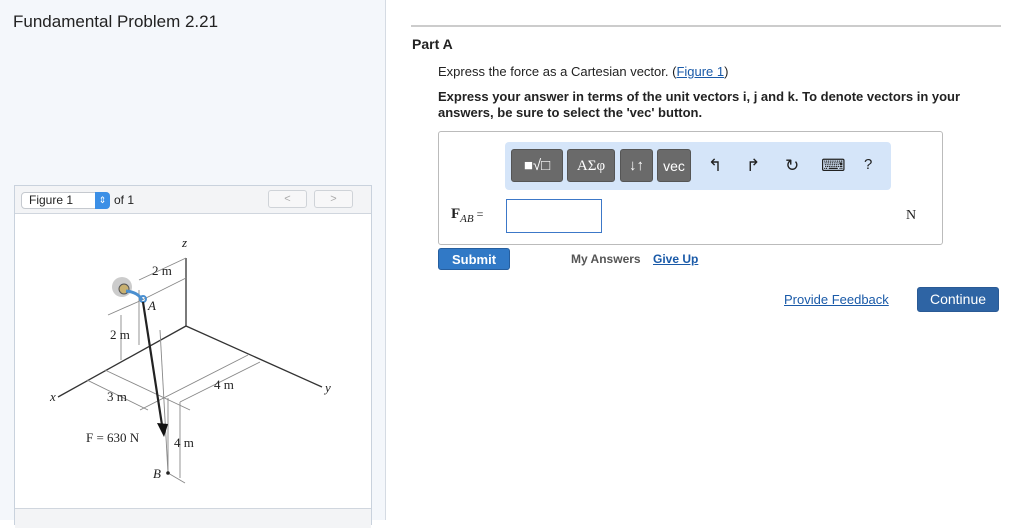 The width and height of the screenshot is (1024, 528). Describe the element at coordinates (116, 21) in the screenshot. I see `problem-title: Fundamental Problem 2.21` at that location.